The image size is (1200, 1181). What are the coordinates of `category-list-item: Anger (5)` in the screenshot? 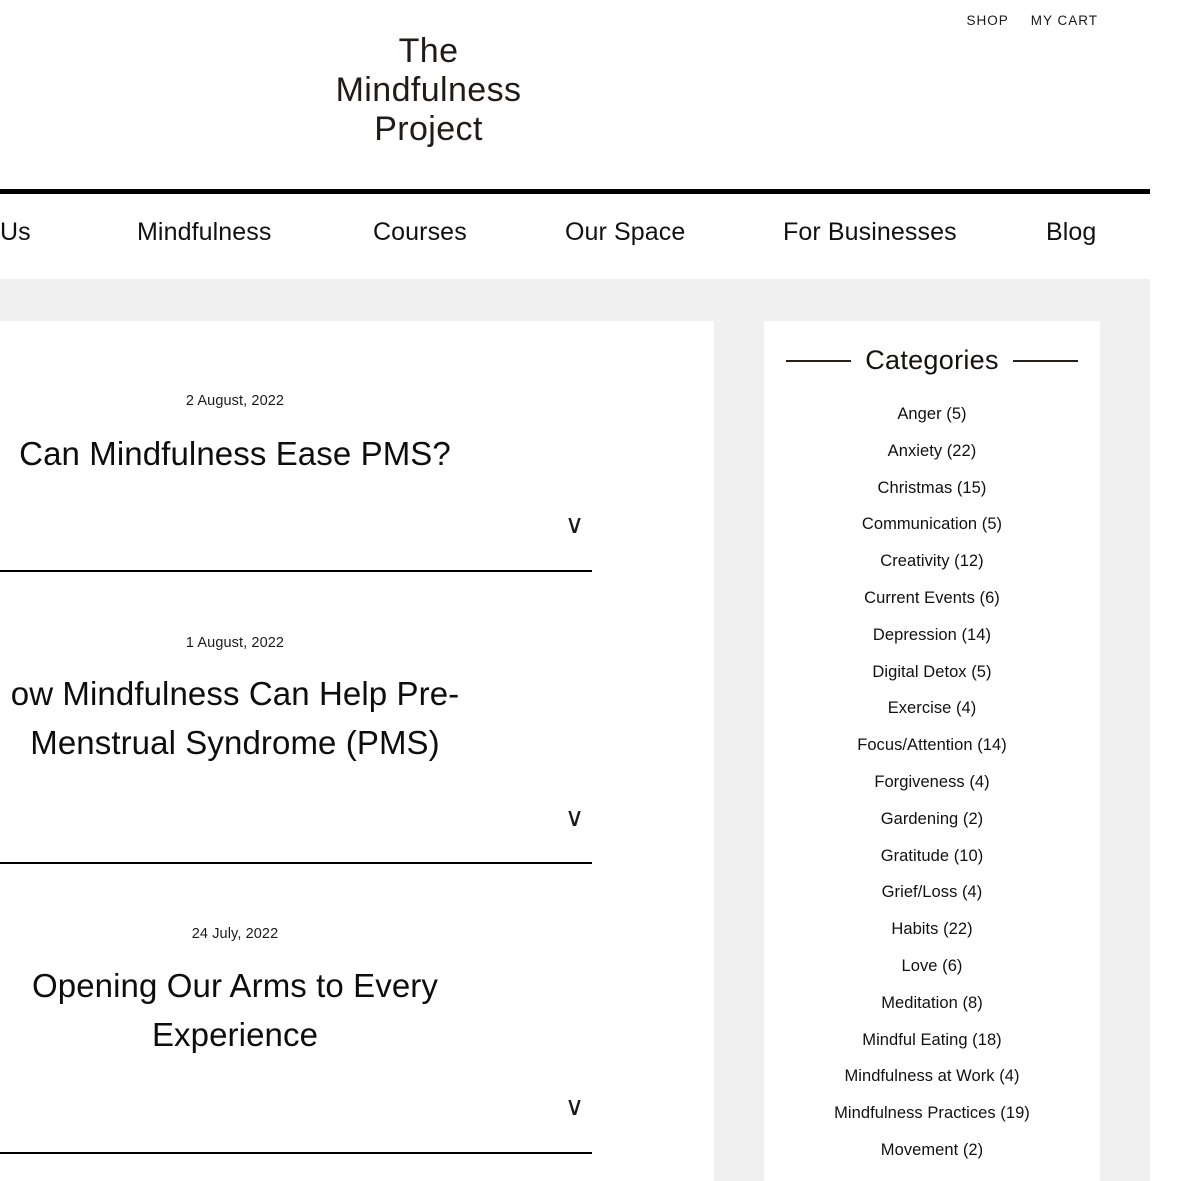 It's located at (932, 414).